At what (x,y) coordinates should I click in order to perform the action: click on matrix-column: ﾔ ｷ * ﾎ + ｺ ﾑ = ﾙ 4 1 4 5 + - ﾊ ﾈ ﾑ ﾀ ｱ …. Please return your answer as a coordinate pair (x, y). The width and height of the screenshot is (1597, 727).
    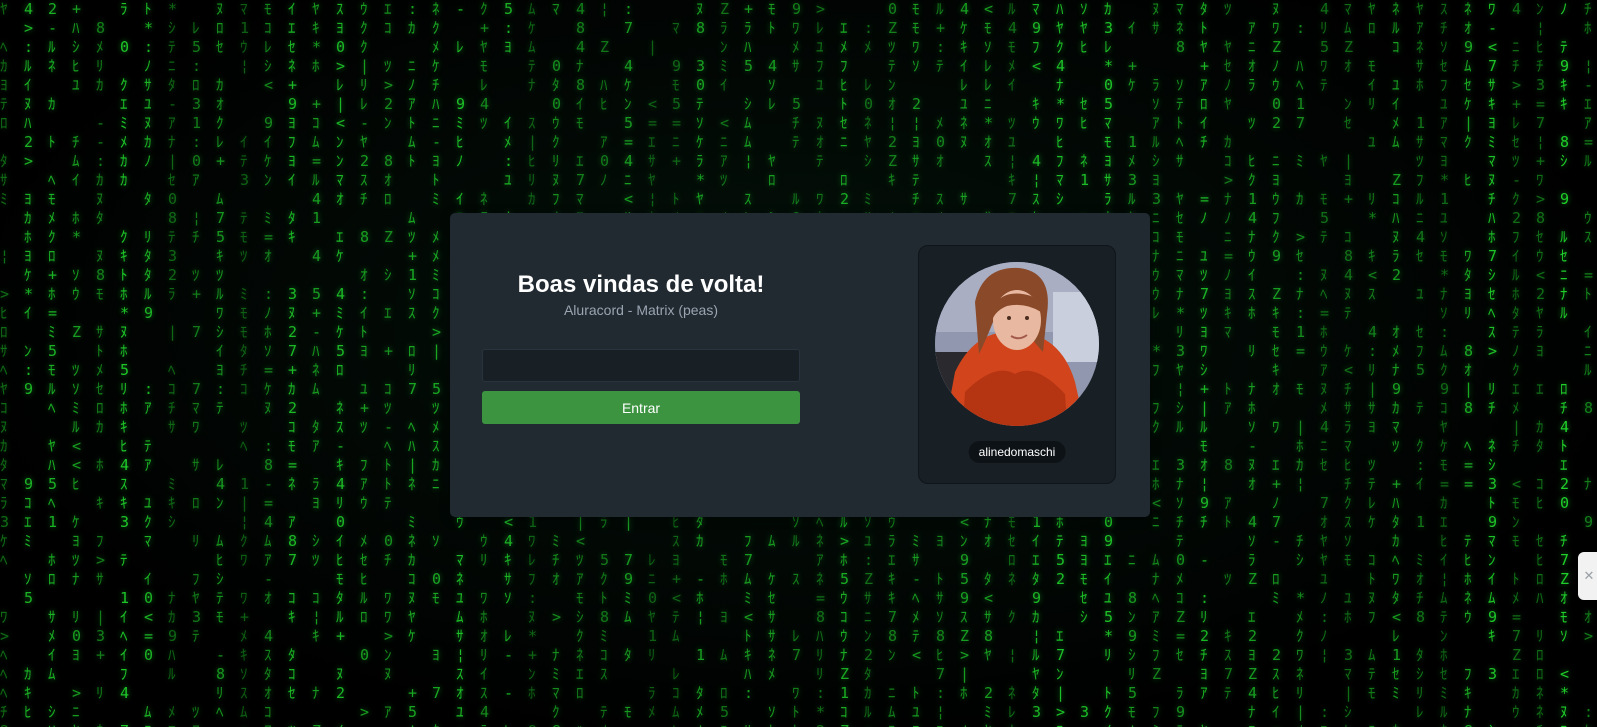
    Looking at the image, I should click on (317, 363).